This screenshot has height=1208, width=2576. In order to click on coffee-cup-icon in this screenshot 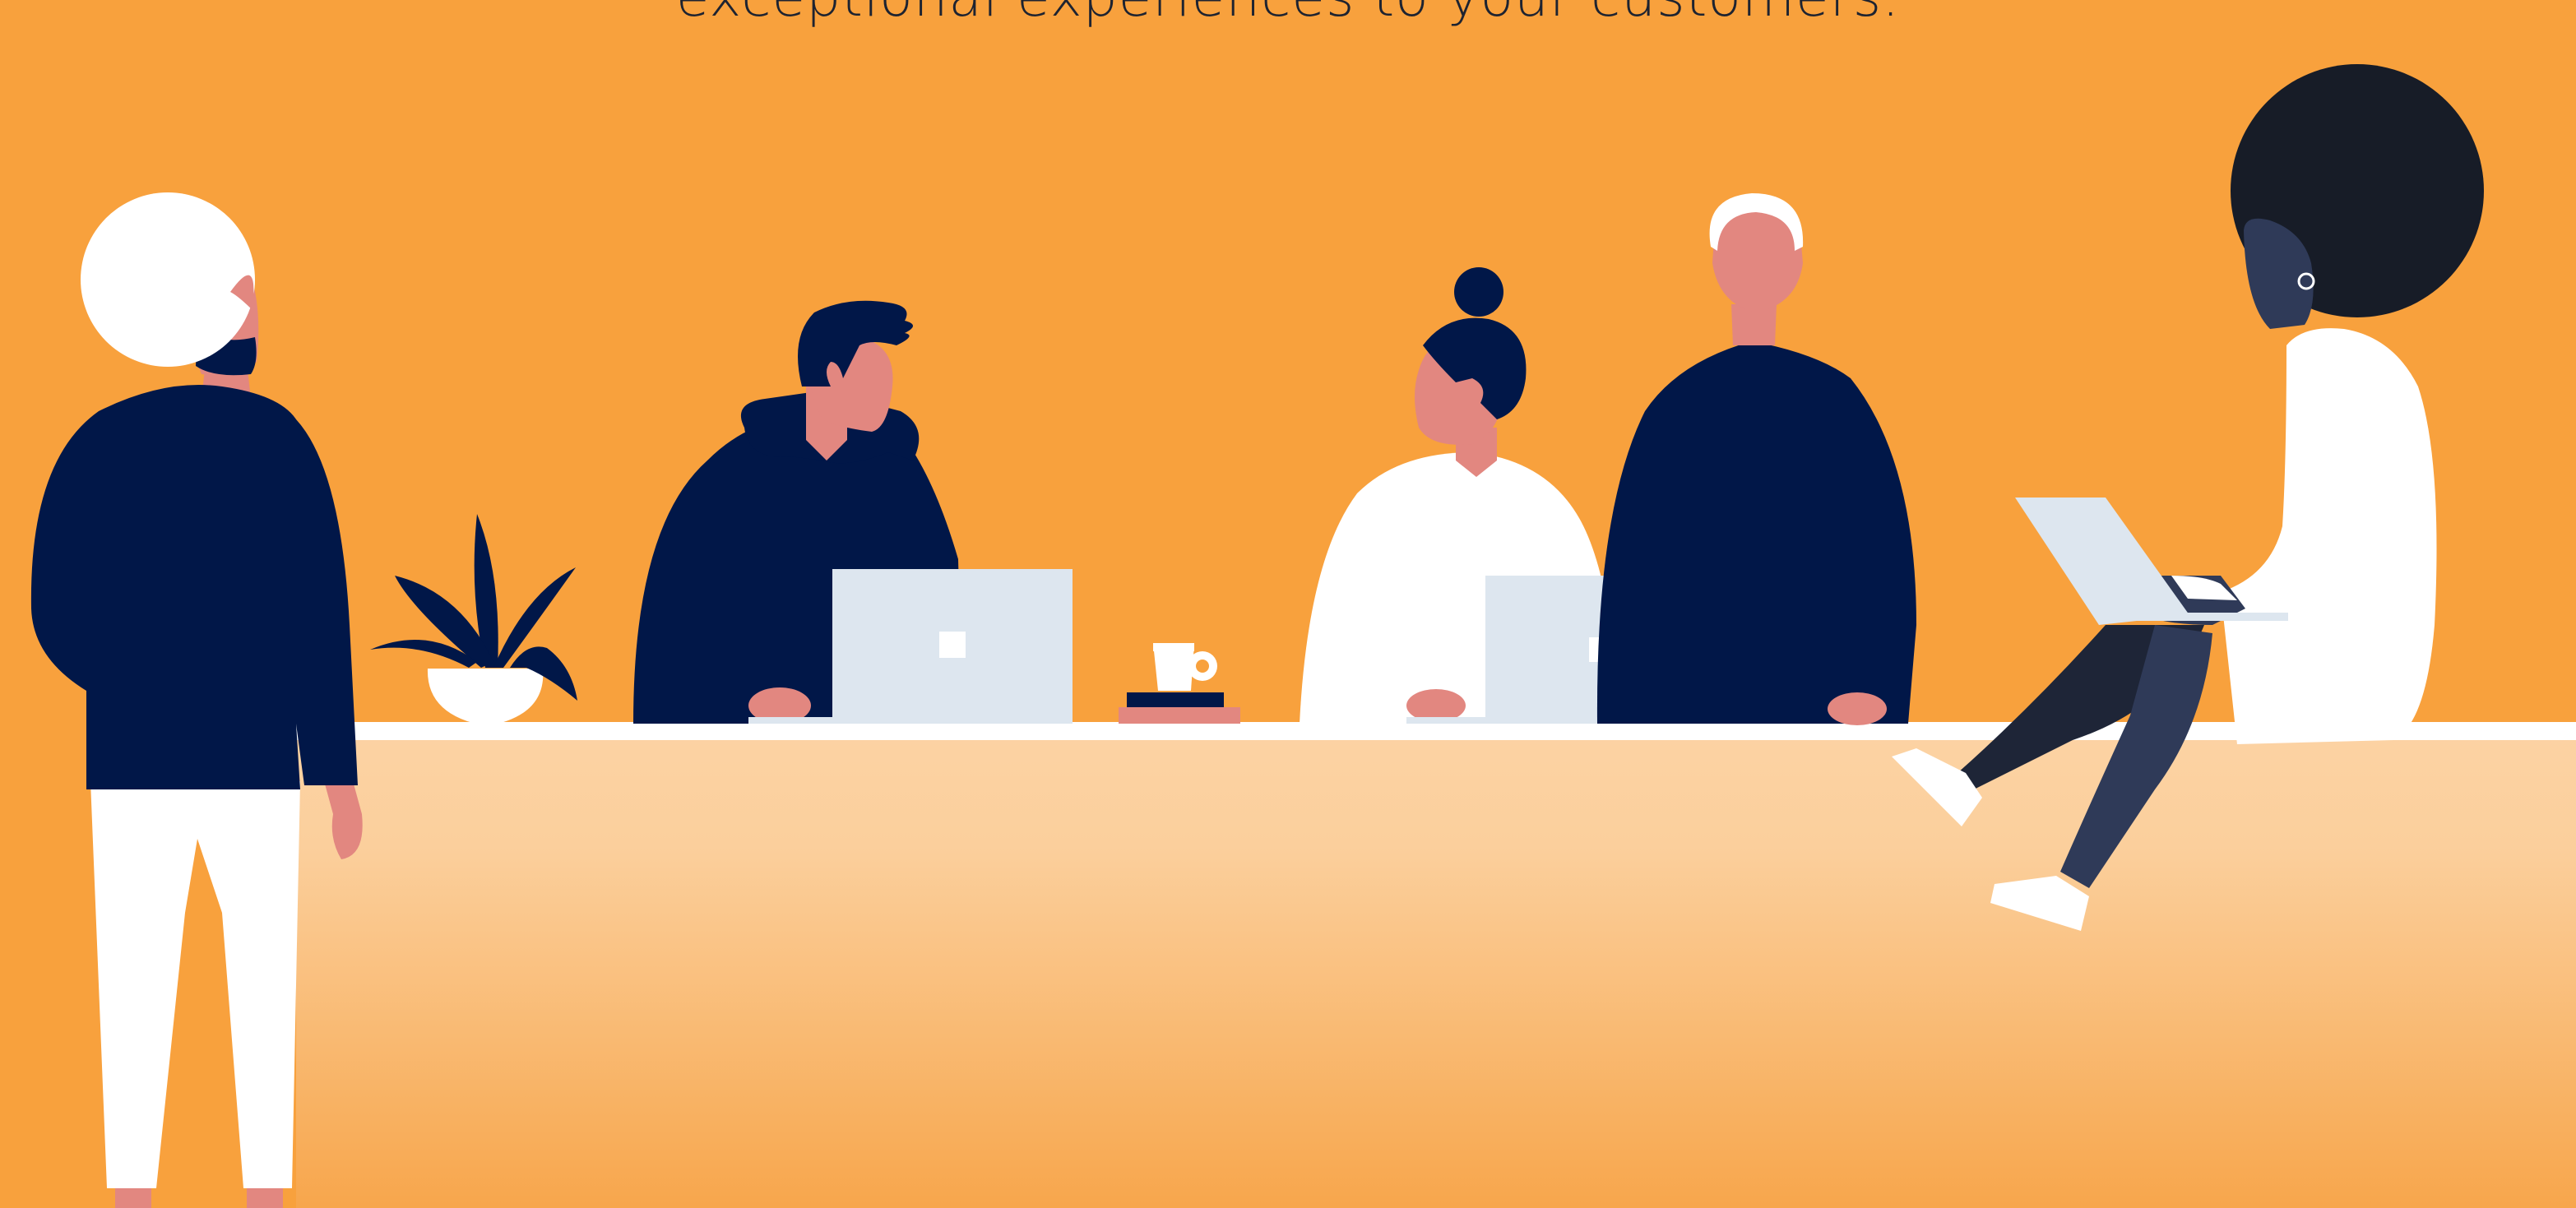, I will do `click(1179, 683)`.